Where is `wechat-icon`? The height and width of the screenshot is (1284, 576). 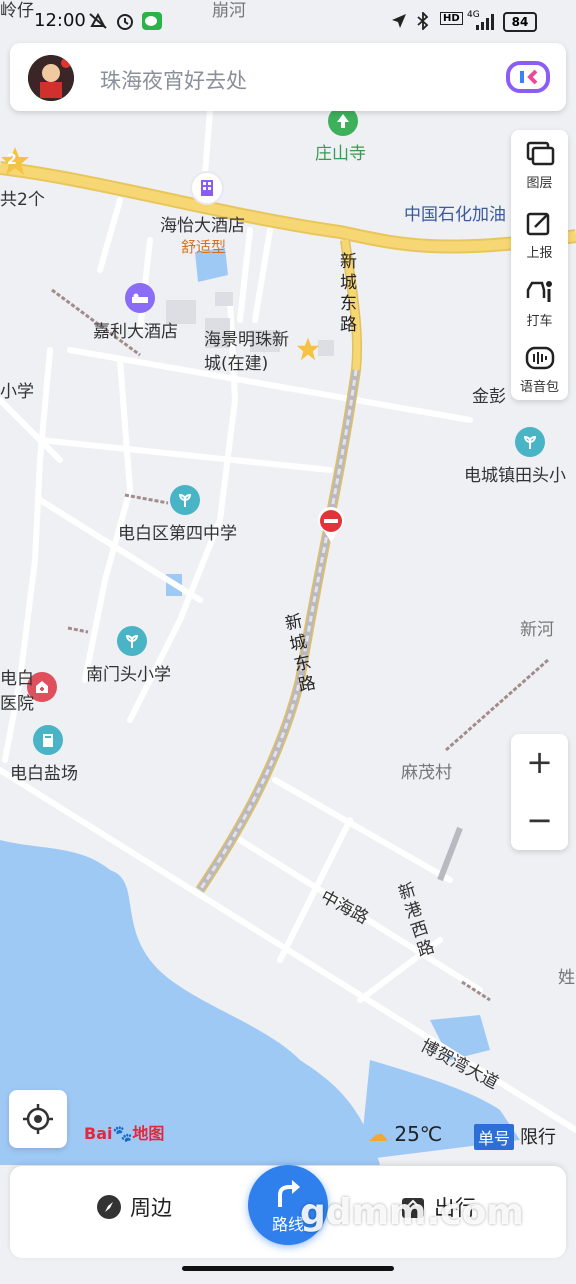
wechat-icon is located at coordinates (152, 21).